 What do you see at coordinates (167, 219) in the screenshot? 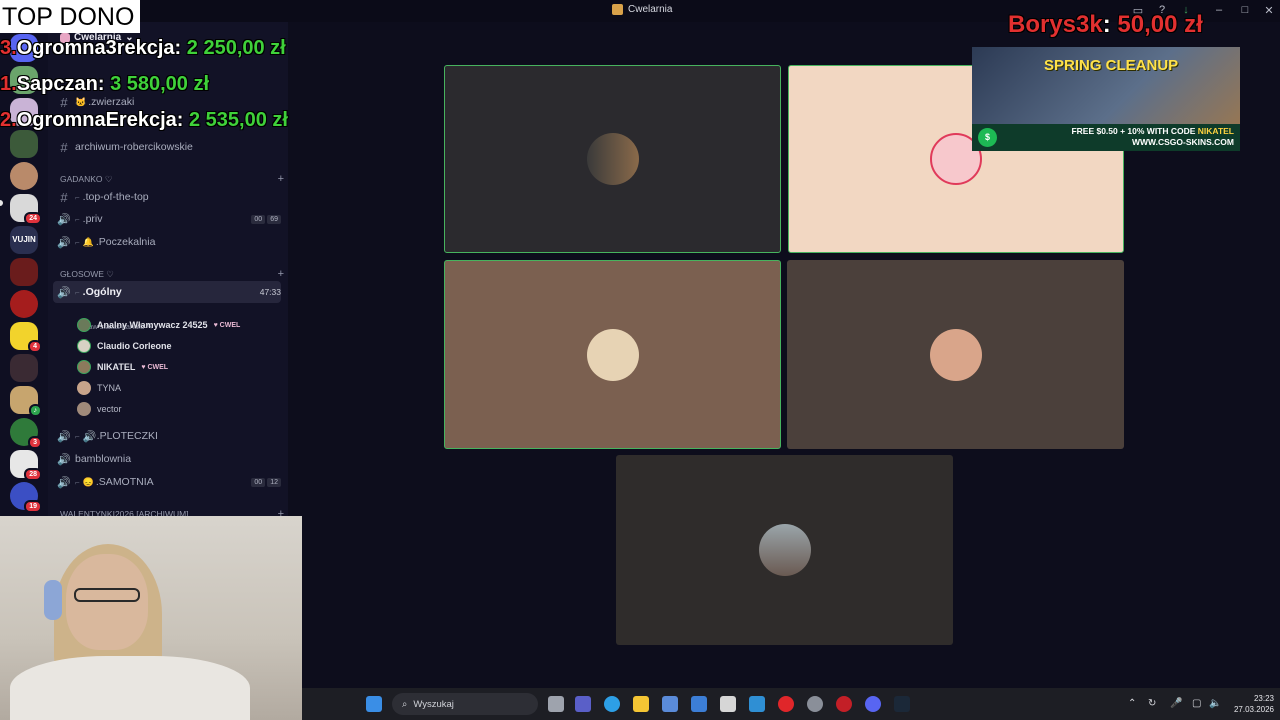
I see `channel-priv: 🔊 ⌐ .priv 00 69` at bounding box center [167, 219].